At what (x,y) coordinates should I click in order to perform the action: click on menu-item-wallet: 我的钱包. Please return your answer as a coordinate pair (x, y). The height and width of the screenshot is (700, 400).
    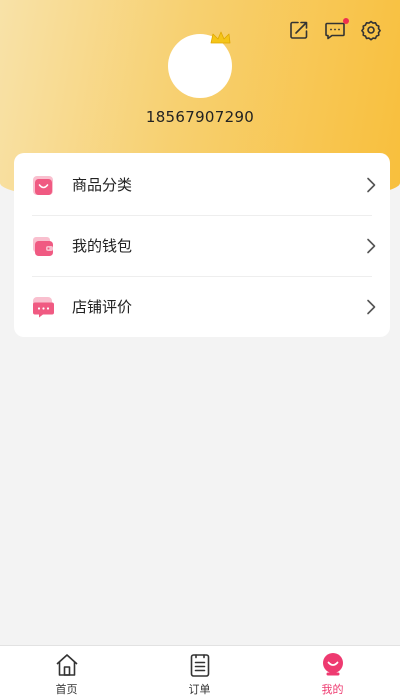
    Looking at the image, I should click on (202, 245).